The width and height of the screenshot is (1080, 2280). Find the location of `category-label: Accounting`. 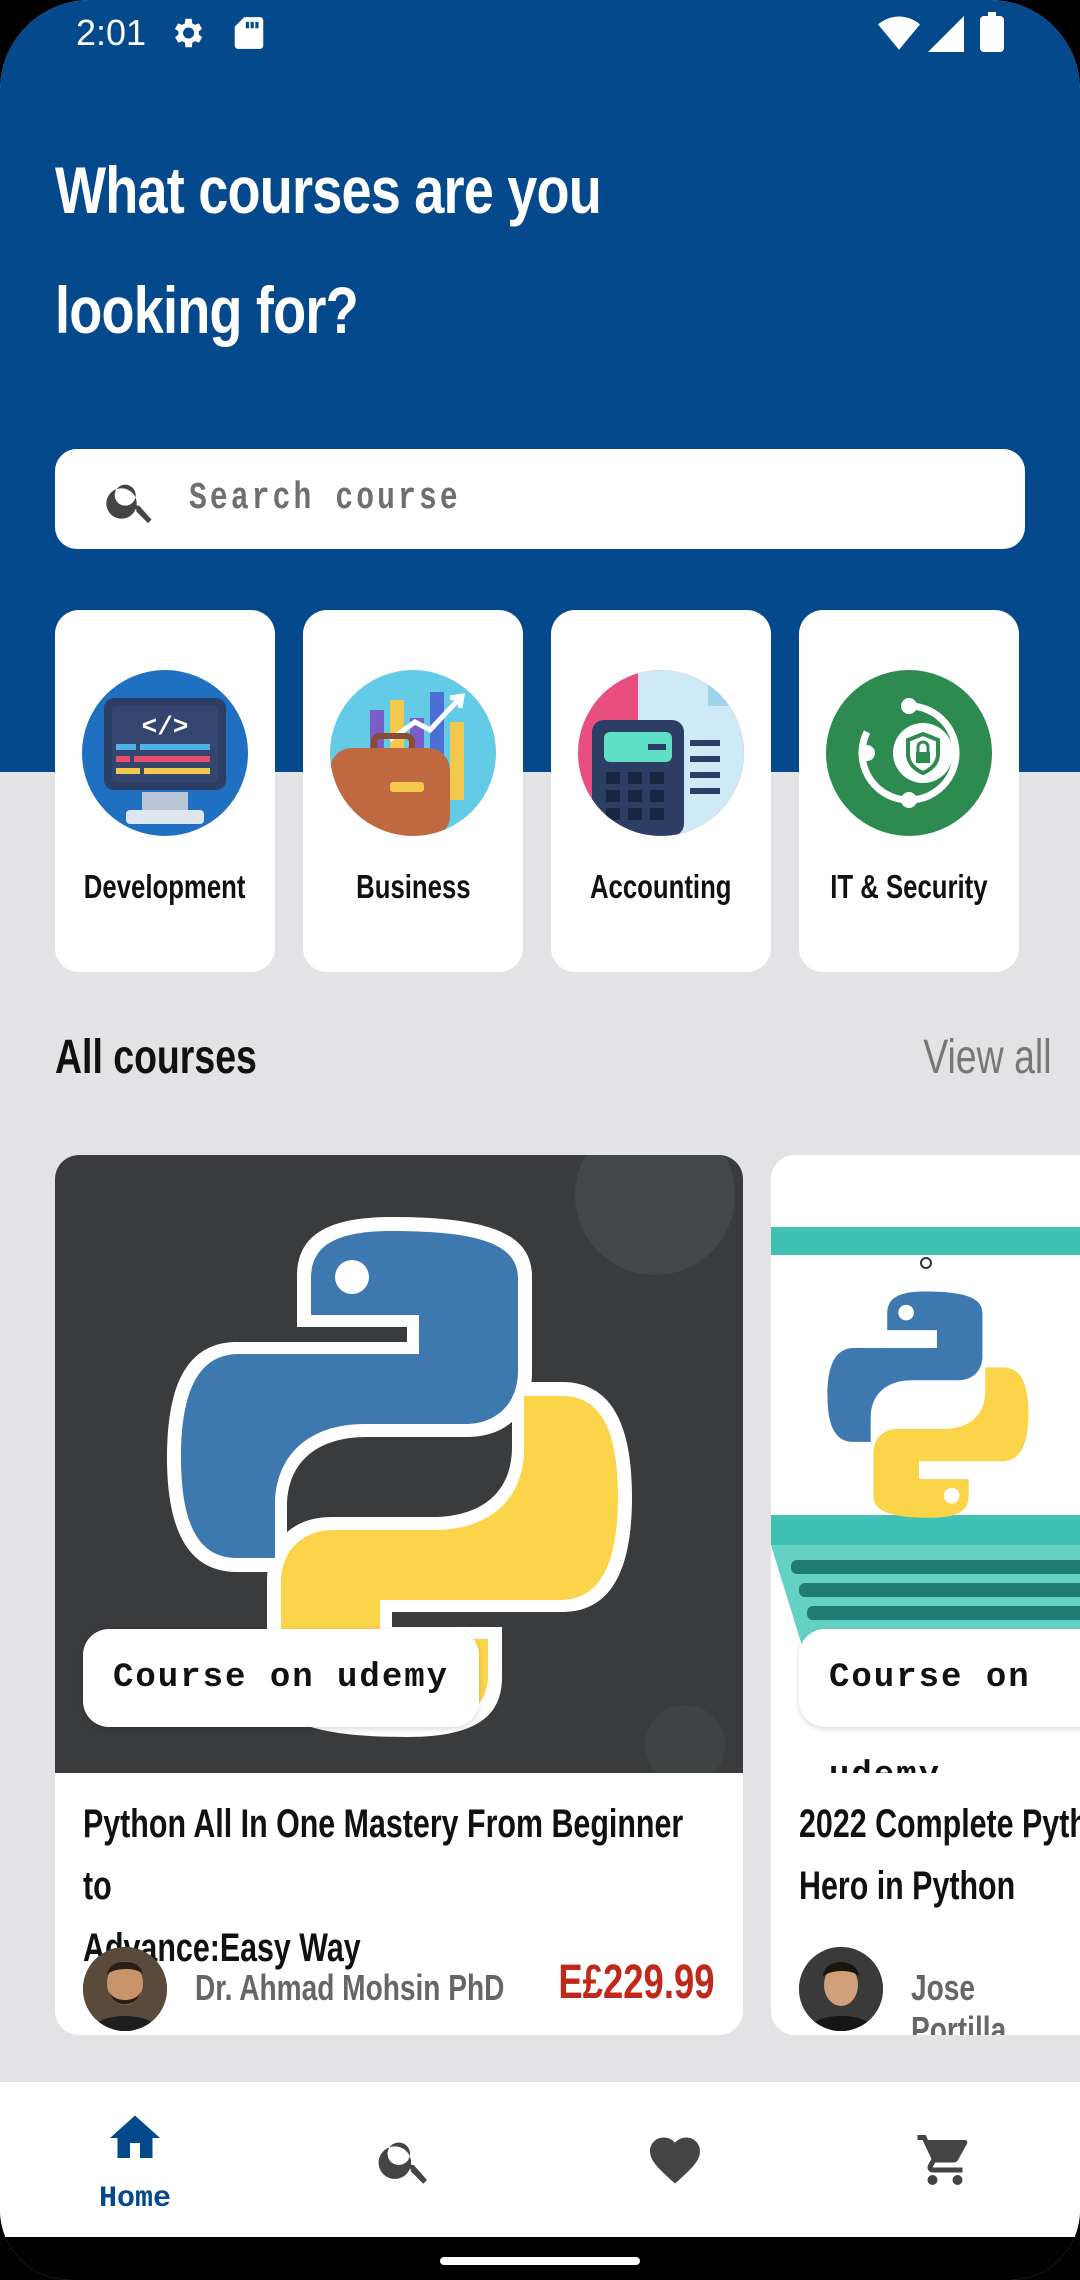

category-label: Accounting is located at coordinates (661, 886).